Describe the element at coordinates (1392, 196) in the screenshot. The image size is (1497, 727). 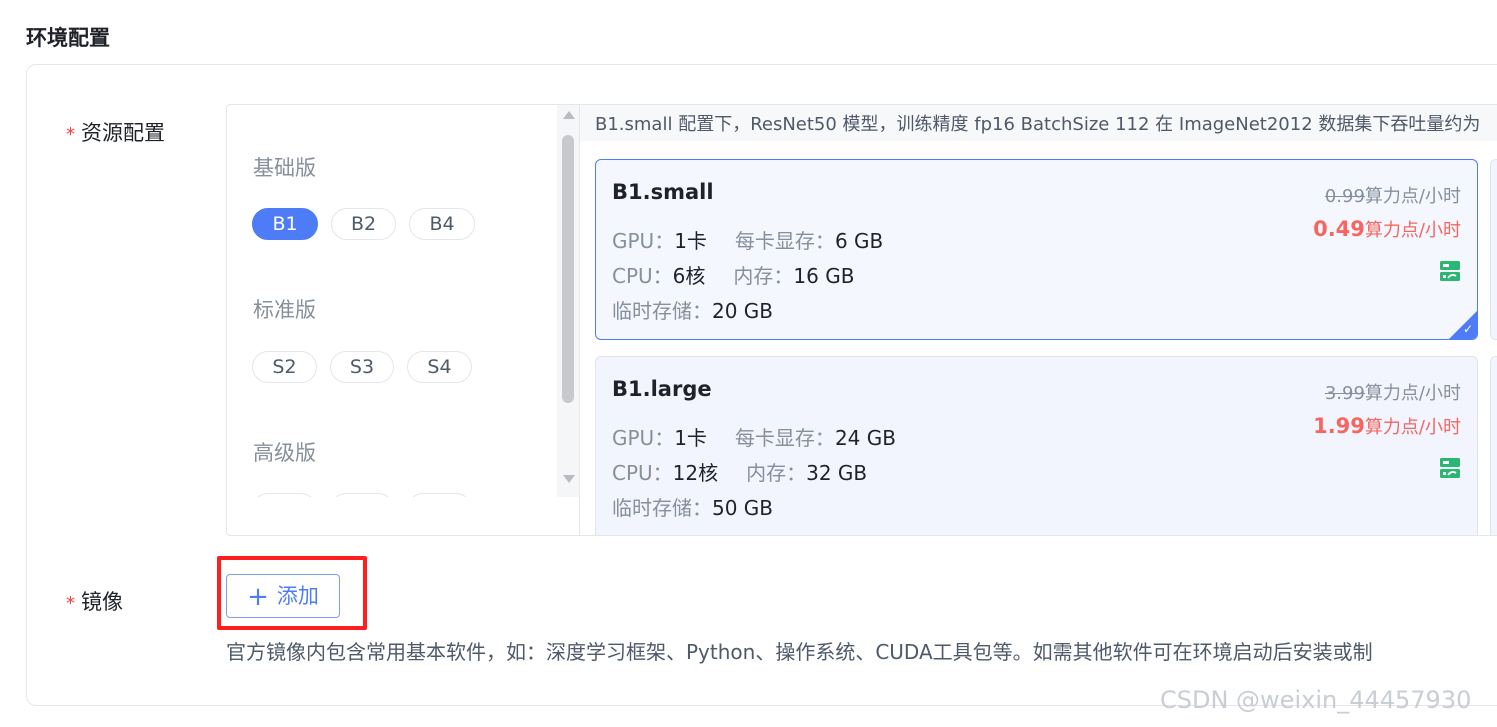
I see `original-price: 0.99算力点/小时` at that location.